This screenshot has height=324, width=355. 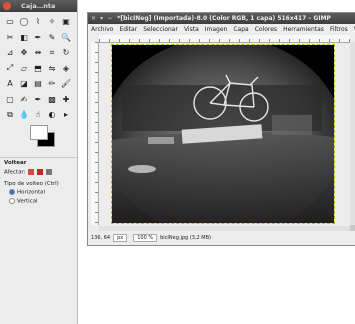 I want to click on color-picker-icon: ✎, so click(x=52, y=38).